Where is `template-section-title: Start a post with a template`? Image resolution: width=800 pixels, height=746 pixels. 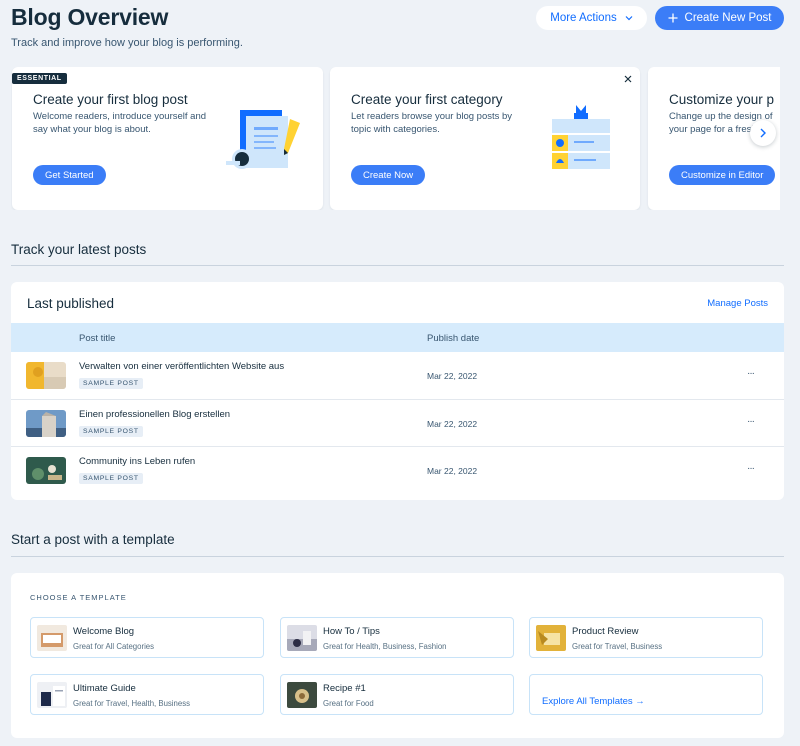 template-section-title: Start a post with a template is located at coordinates (93, 539).